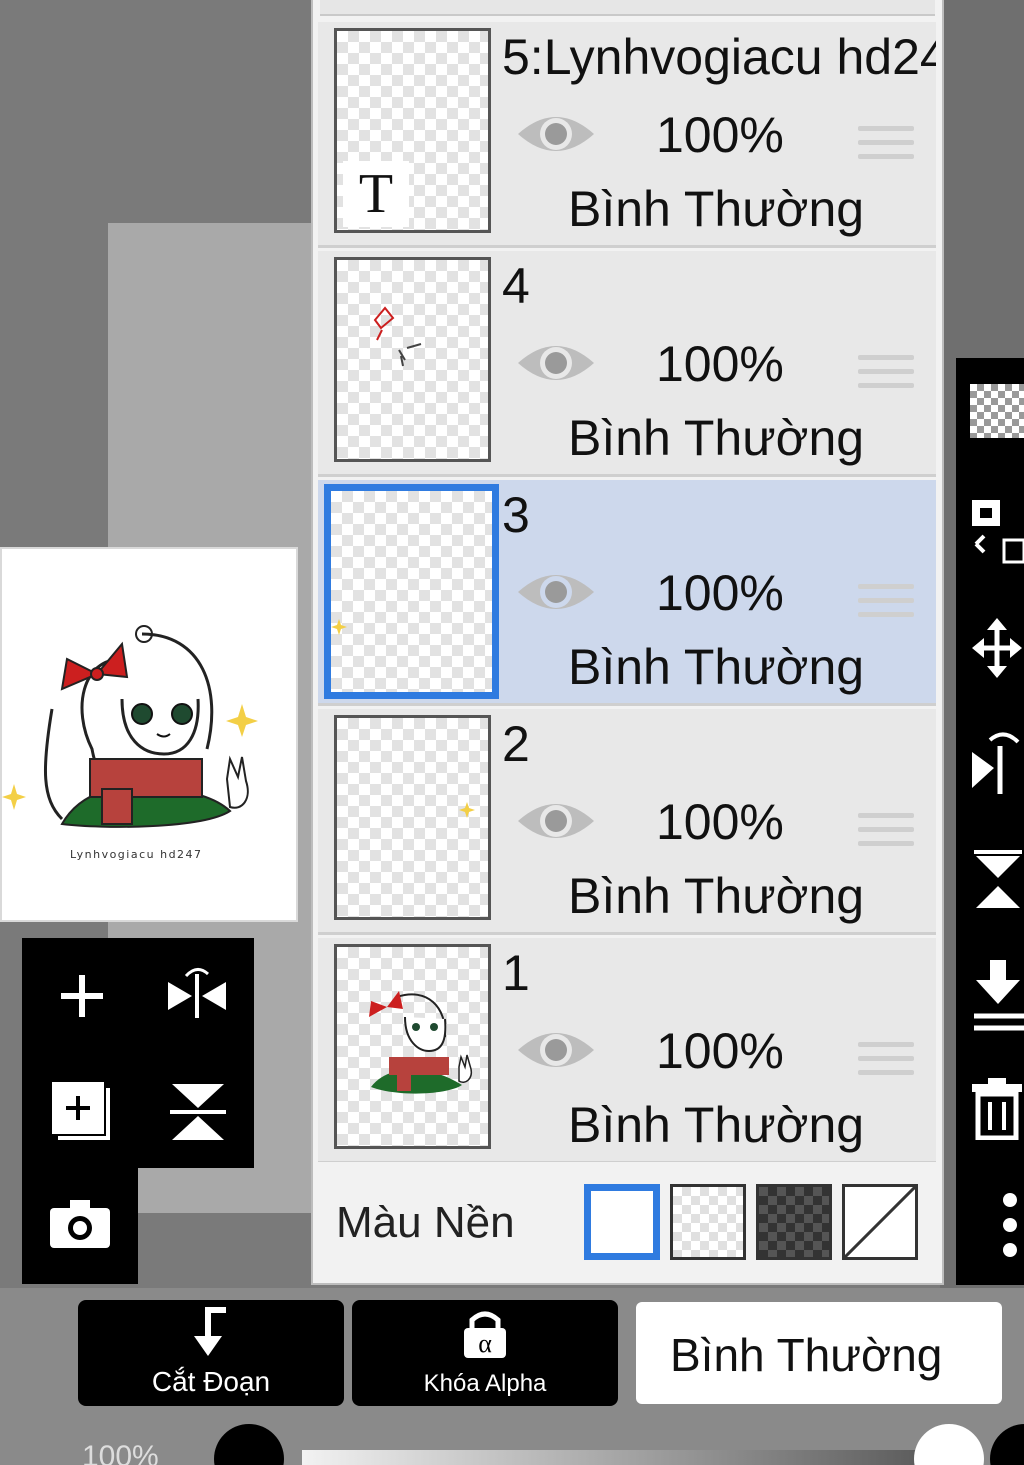 Image resolution: width=1024 pixels, height=1465 pixels. What do you see at coordinates (130, 726) in the screenshot?
I see `preview-drawing` at bounding box center [130, 726].